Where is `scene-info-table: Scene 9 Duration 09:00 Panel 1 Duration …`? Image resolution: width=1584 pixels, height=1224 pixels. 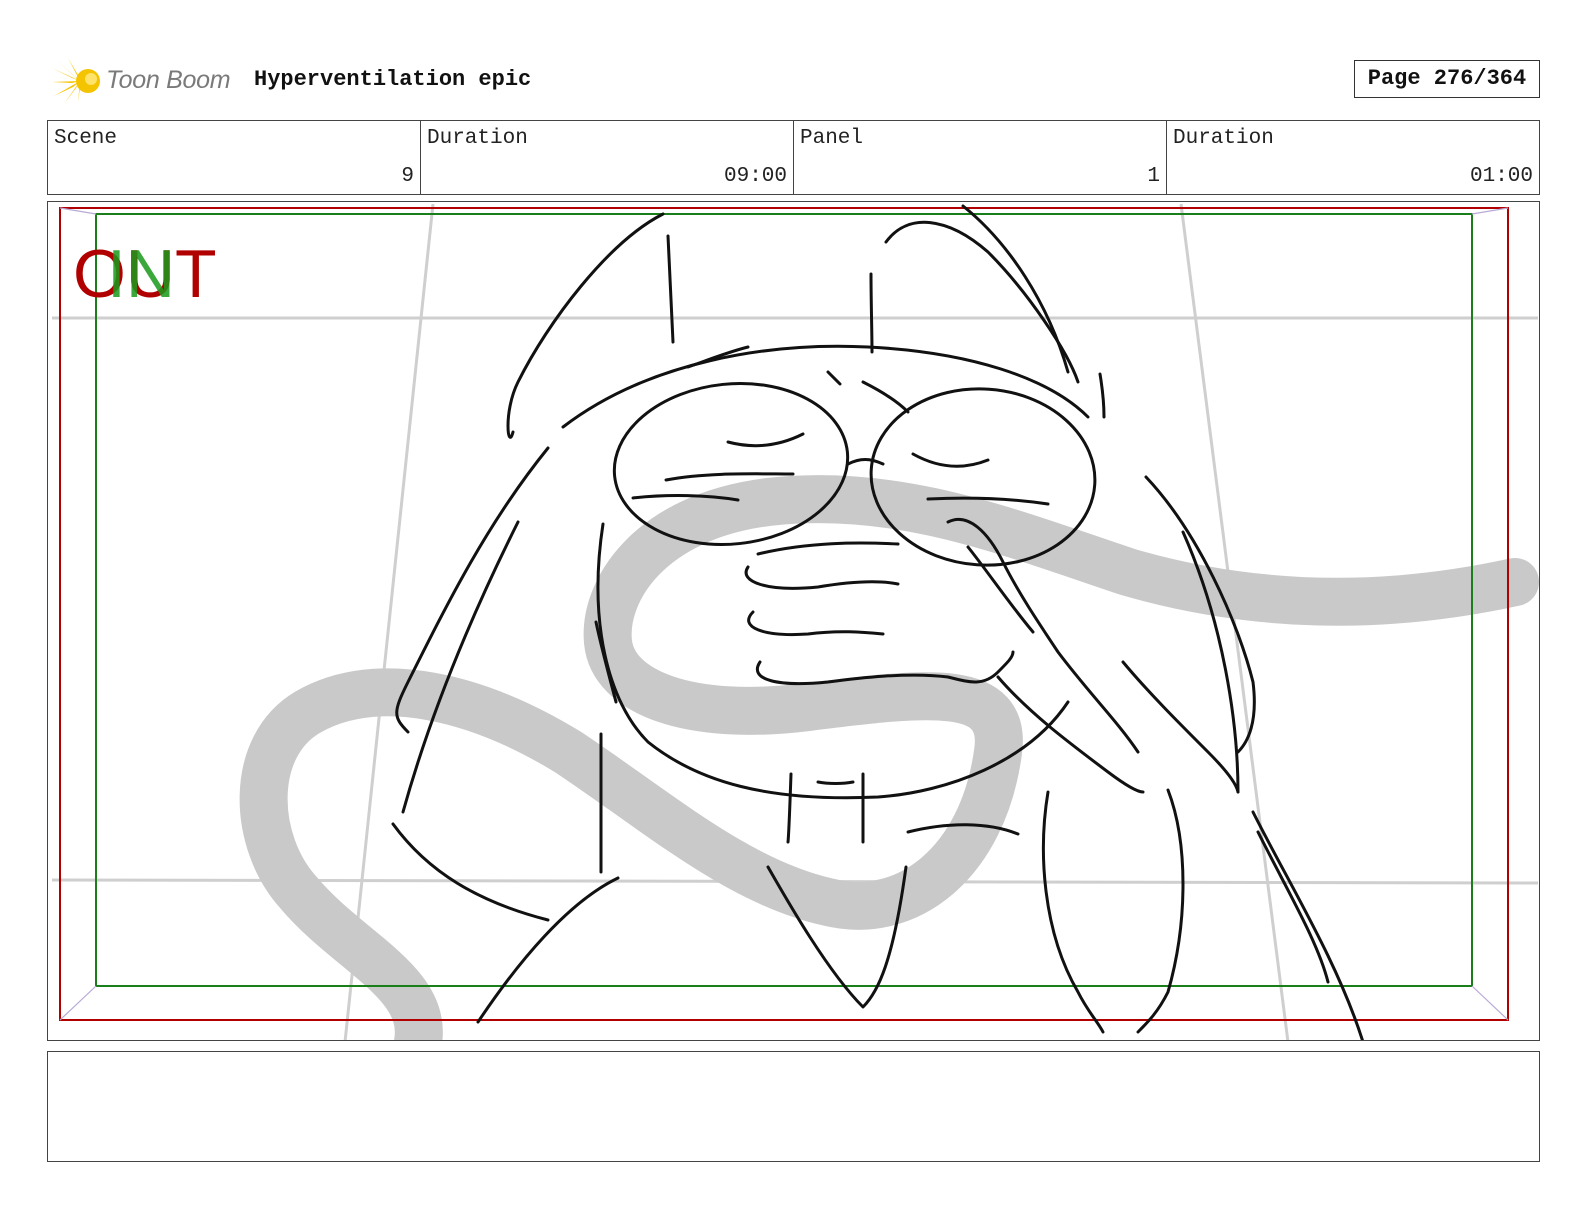
scene-info-table: Scene 9 Duration 09:00 Panel 1 Duration … is located at coordinates (793, 157).